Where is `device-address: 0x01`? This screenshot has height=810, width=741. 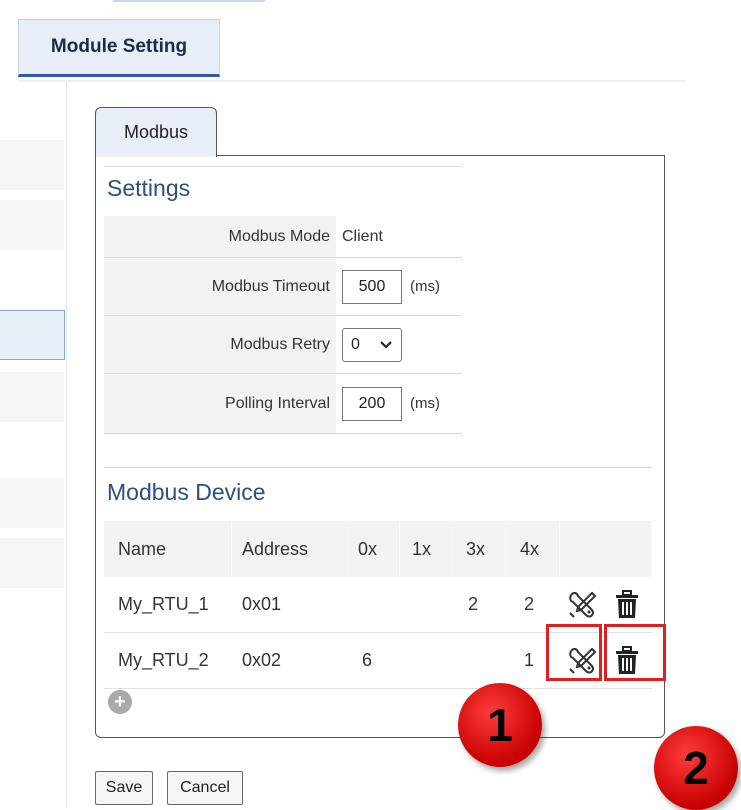
device-address: 0x01 is located at coordinates (262, 604).